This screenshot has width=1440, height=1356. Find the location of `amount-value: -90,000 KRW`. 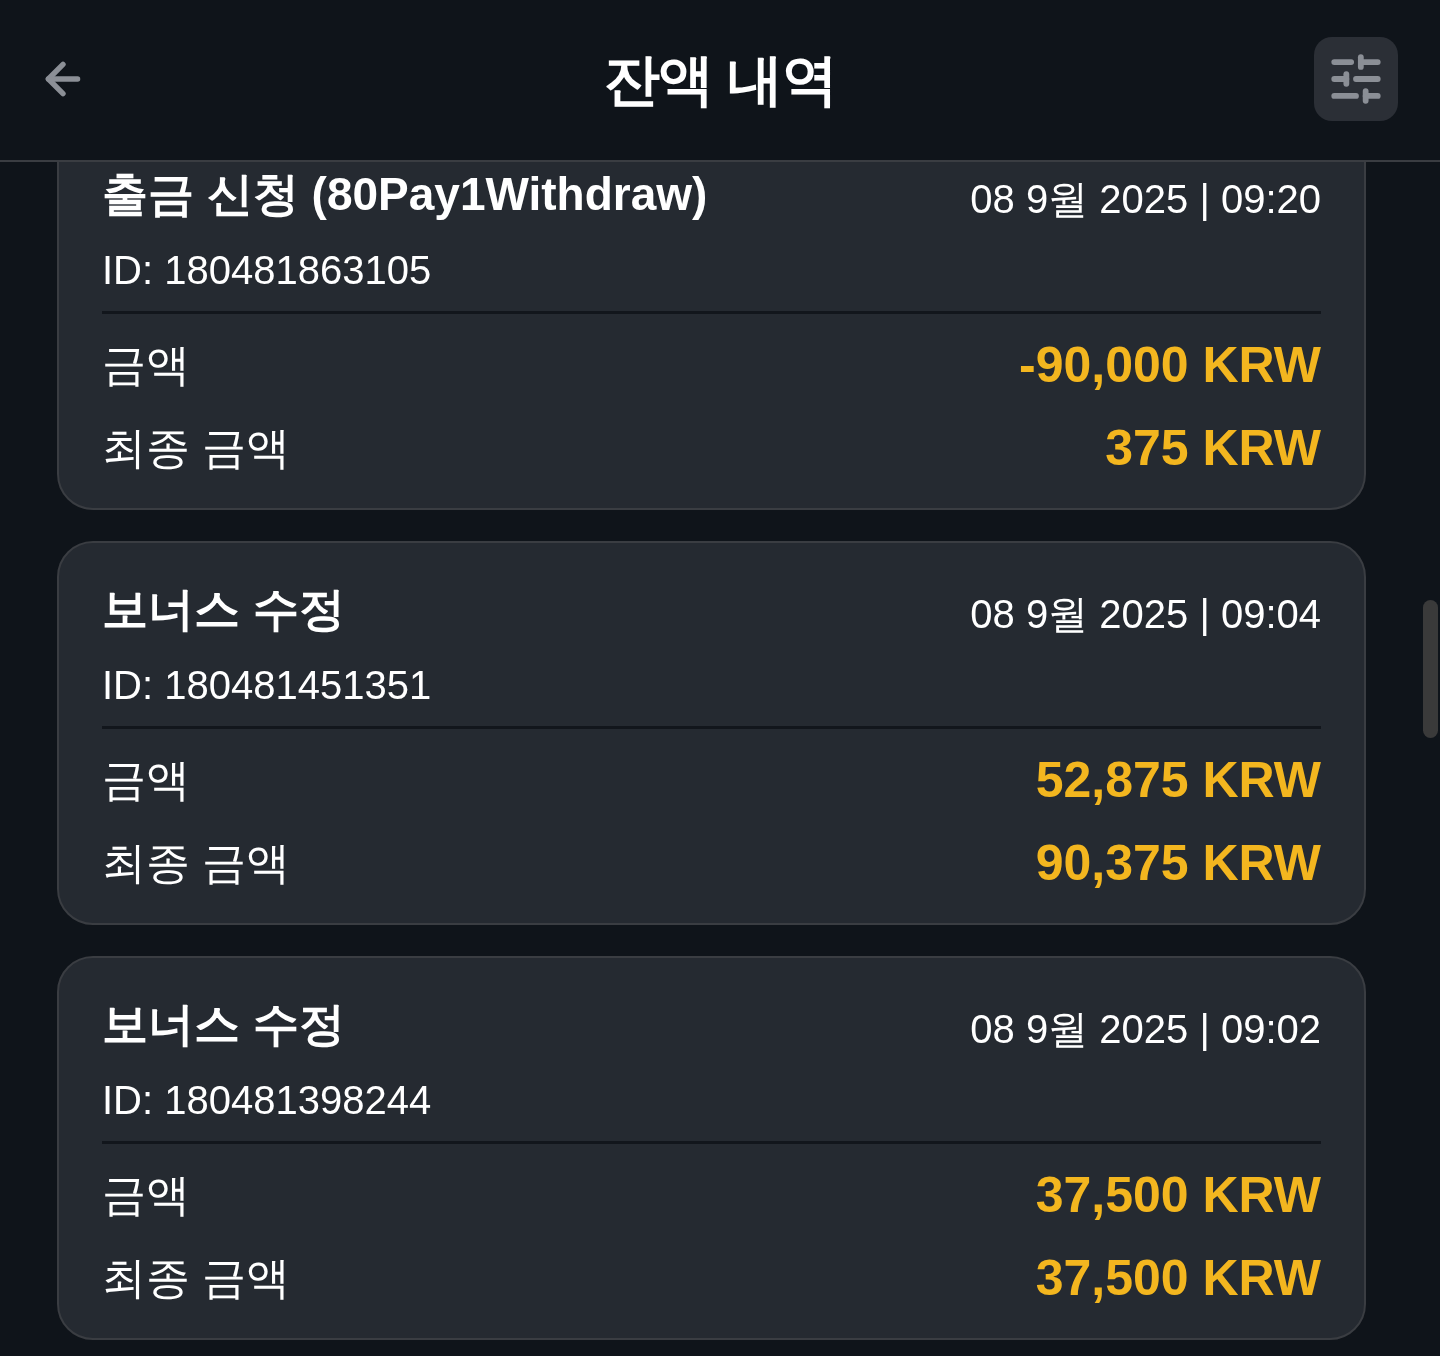

amount-value: -90,000 KRW is located at coordinates (1170, 364).